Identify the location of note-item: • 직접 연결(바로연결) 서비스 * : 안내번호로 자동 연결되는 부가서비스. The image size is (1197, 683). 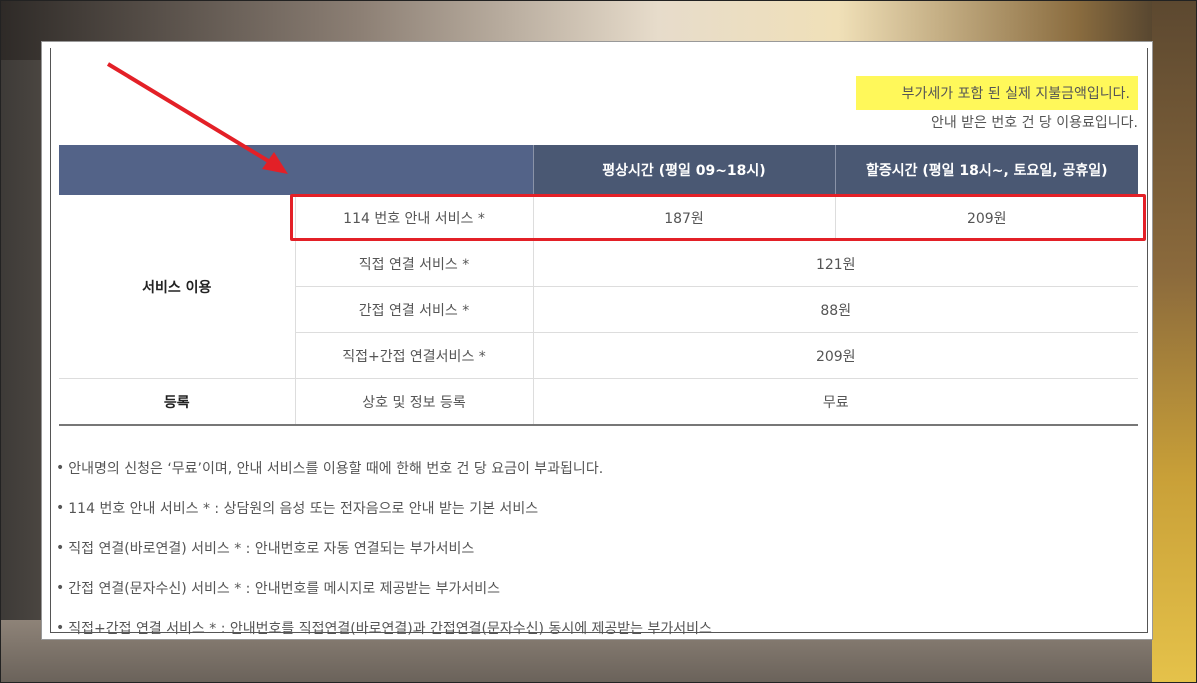
(265, 548).